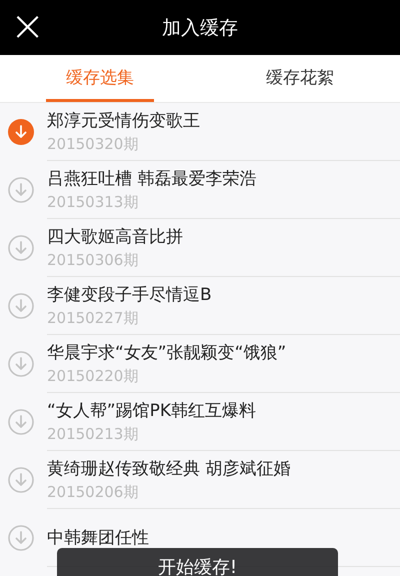  Describe the element at coordinates (300, 78) in the screenshot. I see `tab: 缓存花絮` at that location.